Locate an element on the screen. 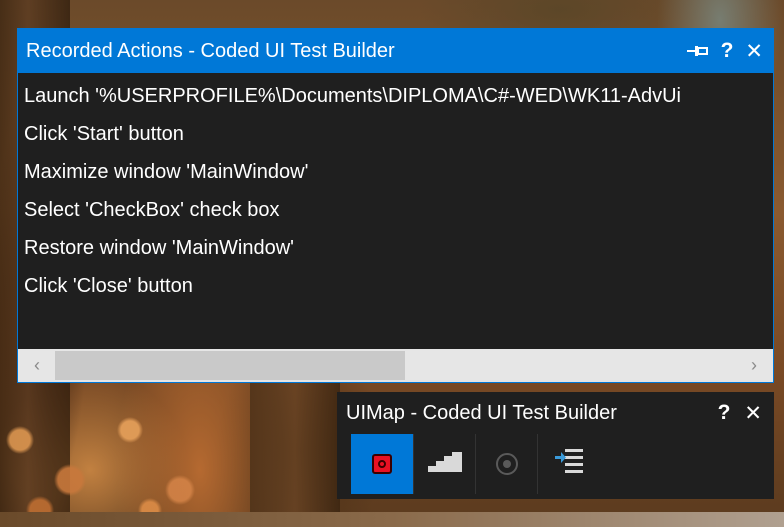  add-assertions-button is located at coordinates (506, 464).